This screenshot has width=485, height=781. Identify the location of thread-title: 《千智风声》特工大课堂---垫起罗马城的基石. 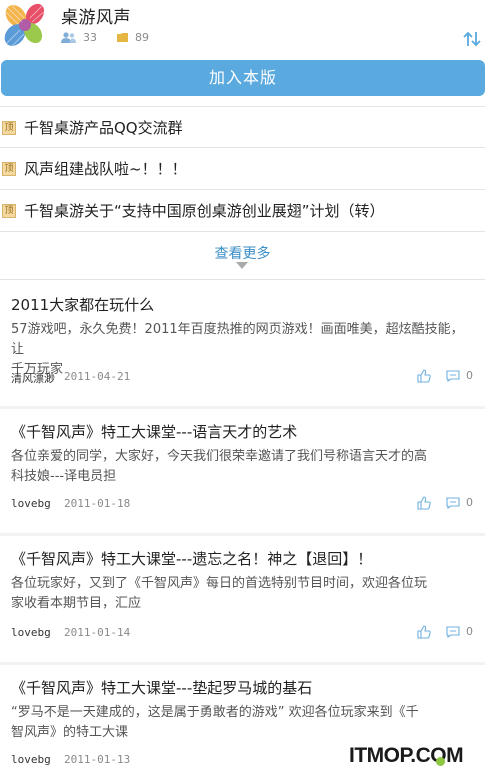
(162, 688).